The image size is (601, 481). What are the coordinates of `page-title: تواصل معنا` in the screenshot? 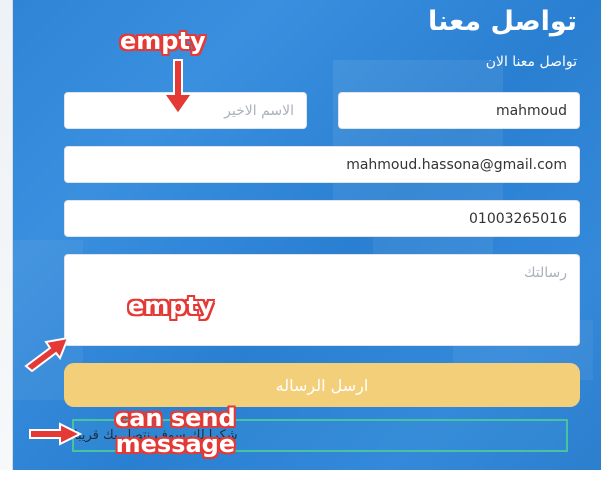 It's located at (502, 21).